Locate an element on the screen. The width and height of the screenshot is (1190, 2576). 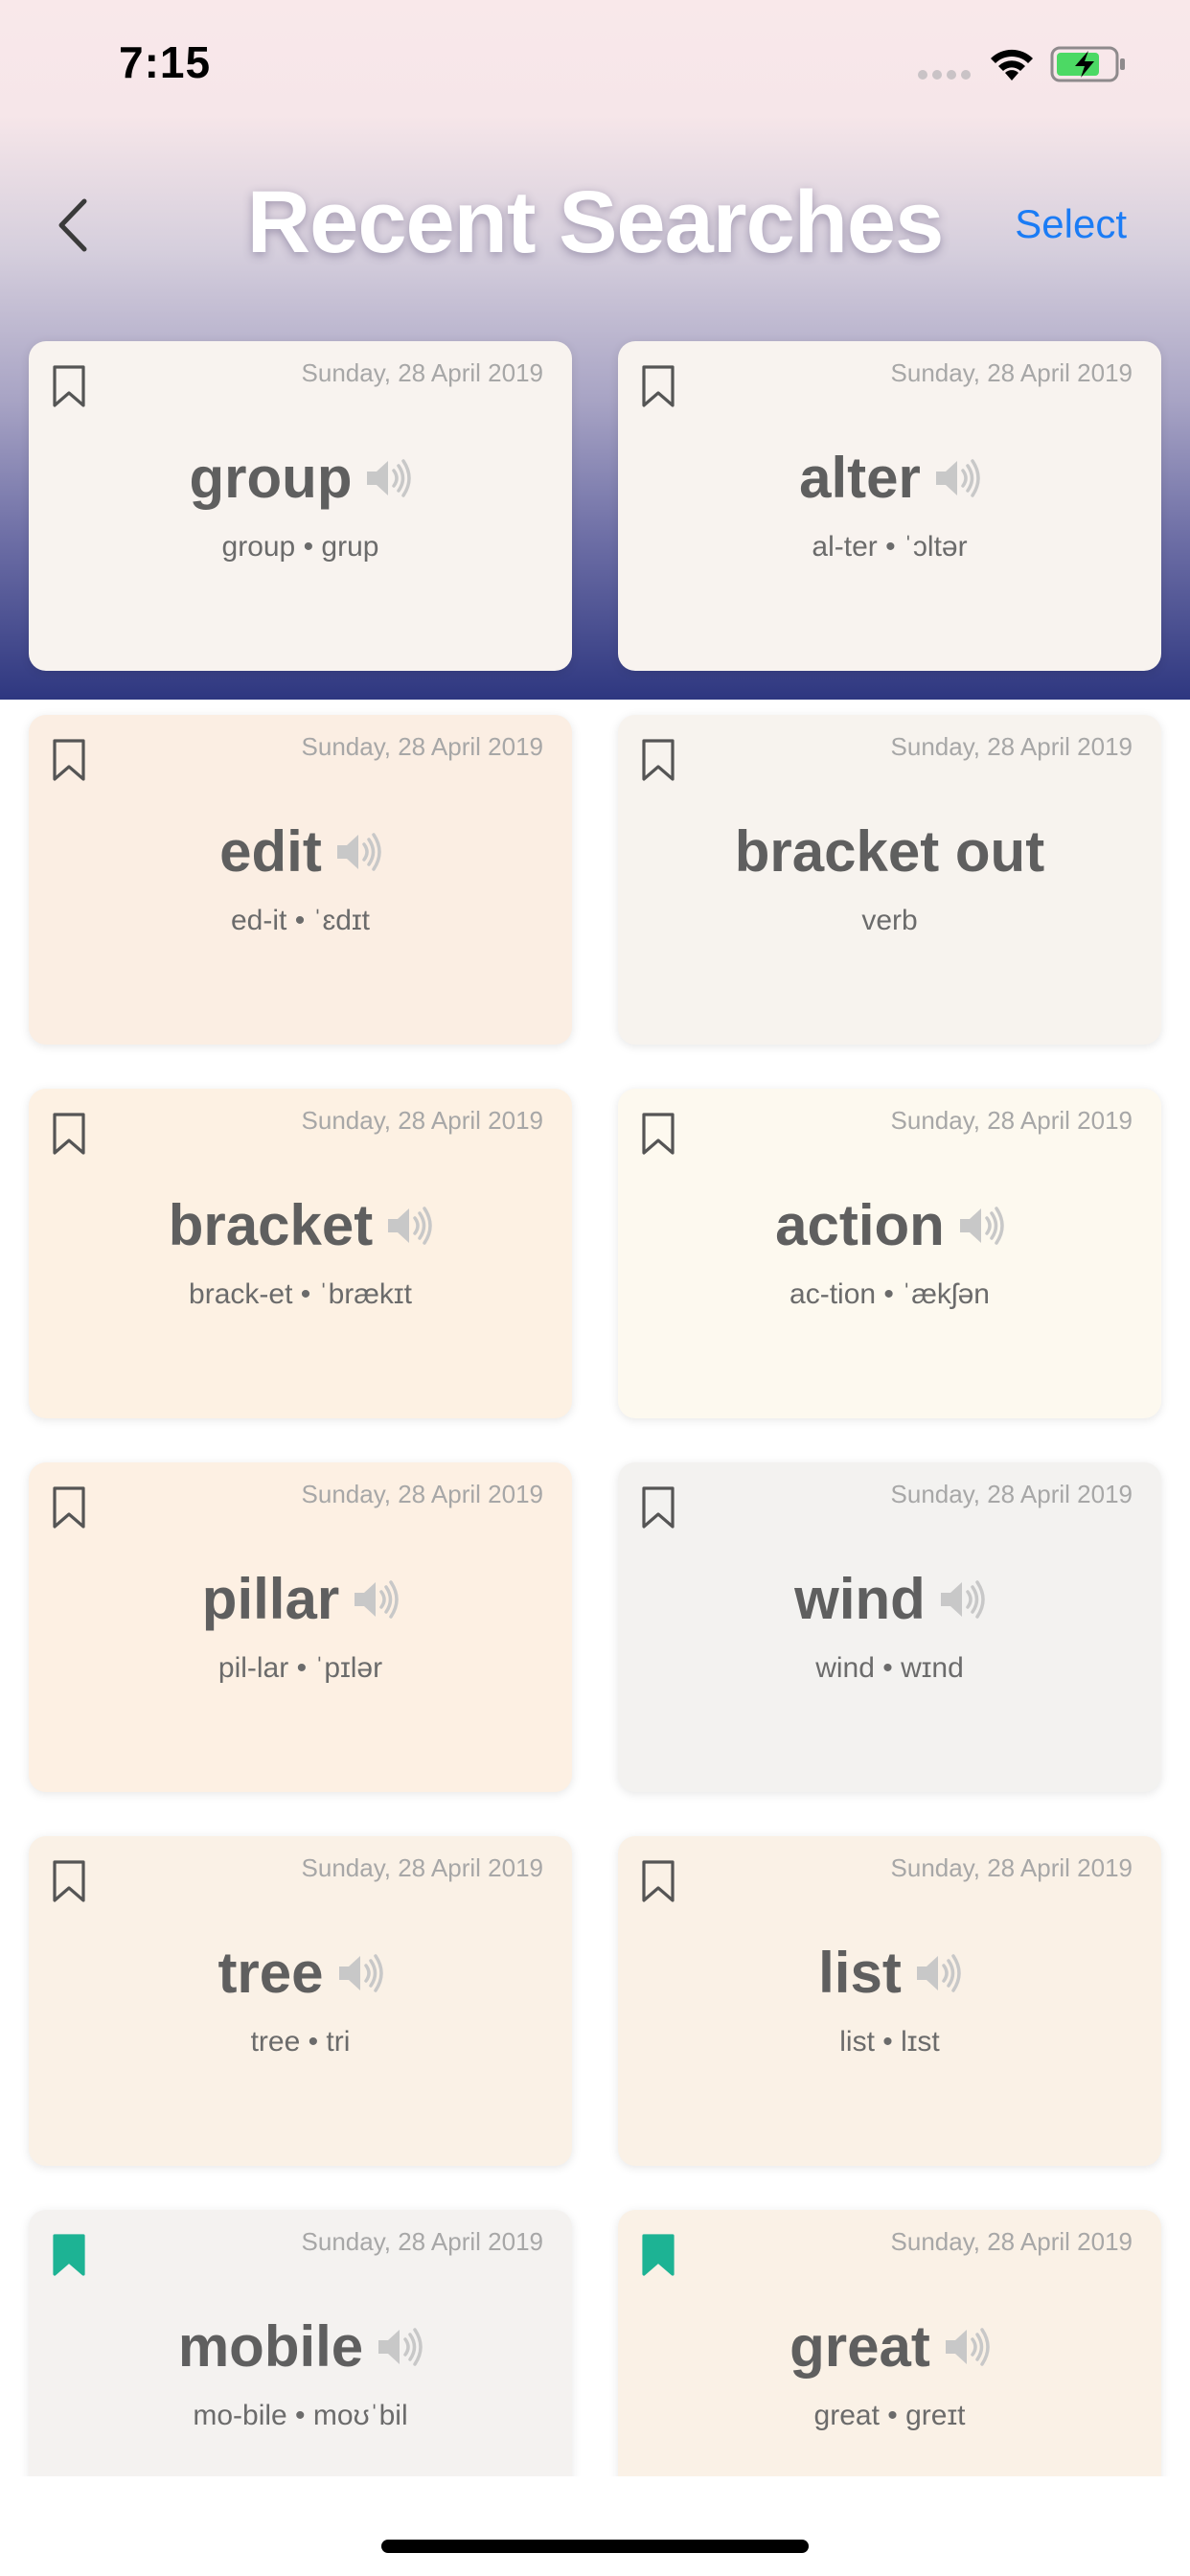
word-row: alter is located at coordinates (889, 478).